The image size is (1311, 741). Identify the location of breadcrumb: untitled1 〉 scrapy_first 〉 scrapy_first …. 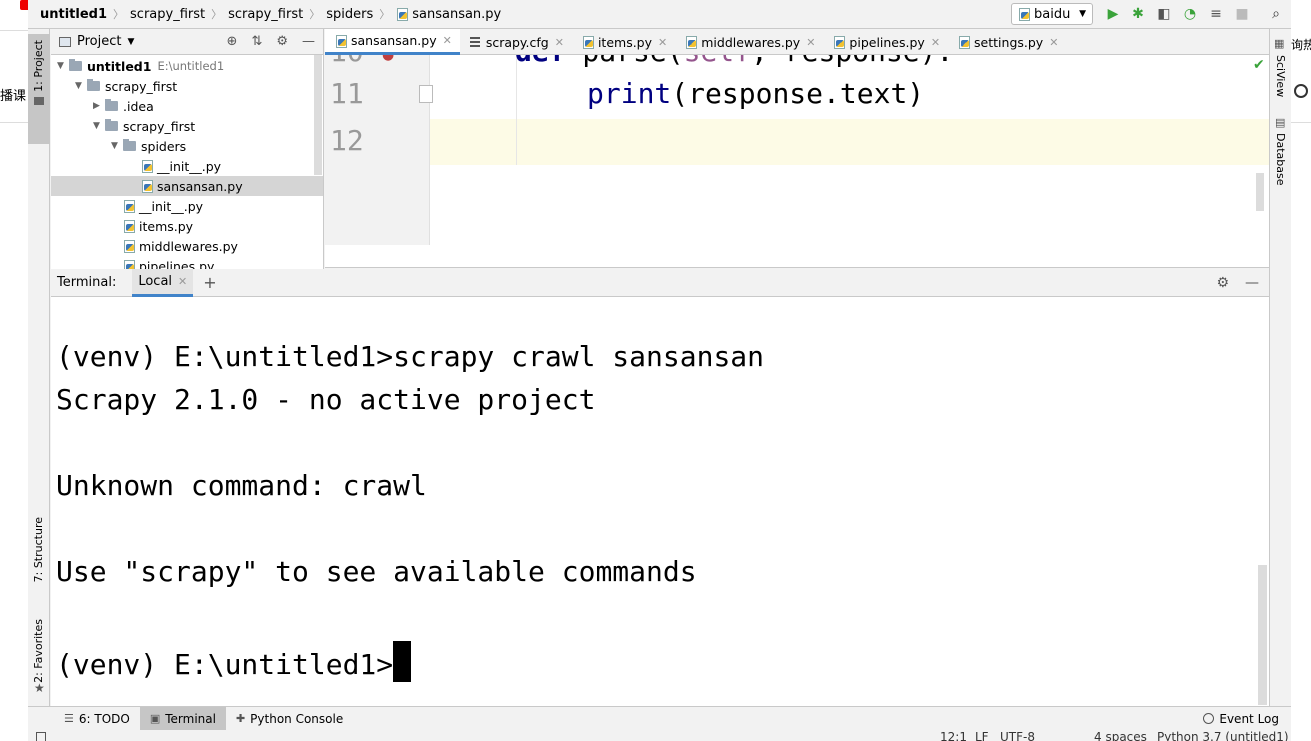
(264, 14).